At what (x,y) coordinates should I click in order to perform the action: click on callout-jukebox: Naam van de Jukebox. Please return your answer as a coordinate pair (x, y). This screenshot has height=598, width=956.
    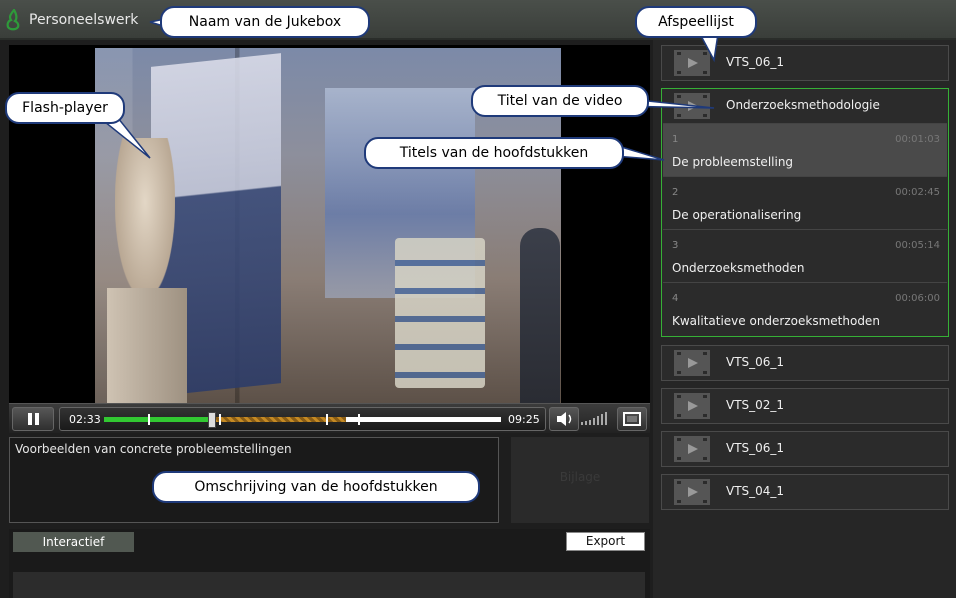
    Looking at the image, I should click on (265, 22).